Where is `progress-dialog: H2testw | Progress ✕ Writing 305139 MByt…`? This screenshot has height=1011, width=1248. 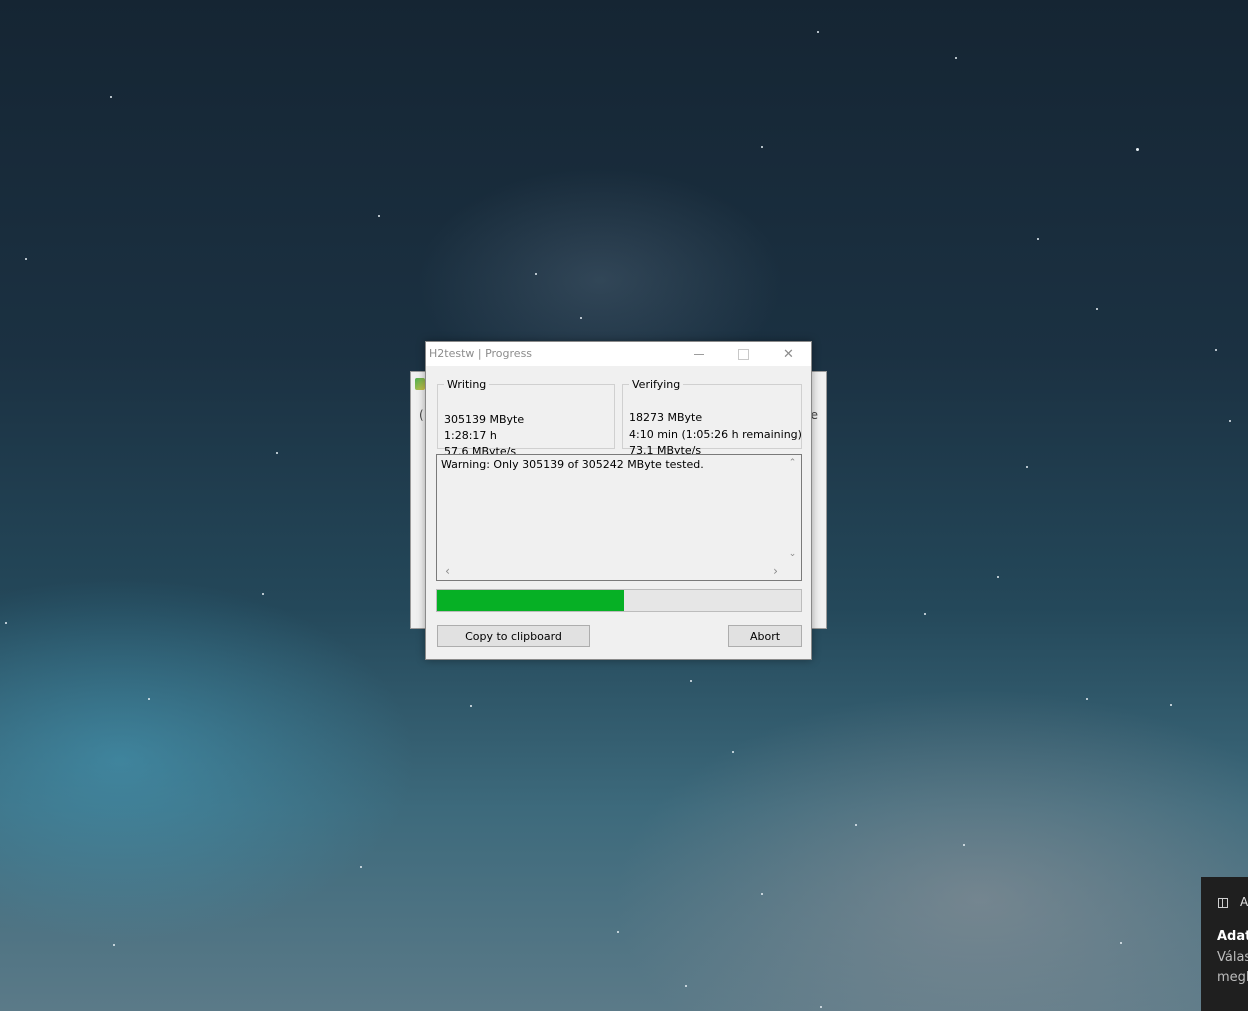
progress-dialog: H2testw | Progress ✕ Writing 305139 MByt… is located at coordinates (618, 500).